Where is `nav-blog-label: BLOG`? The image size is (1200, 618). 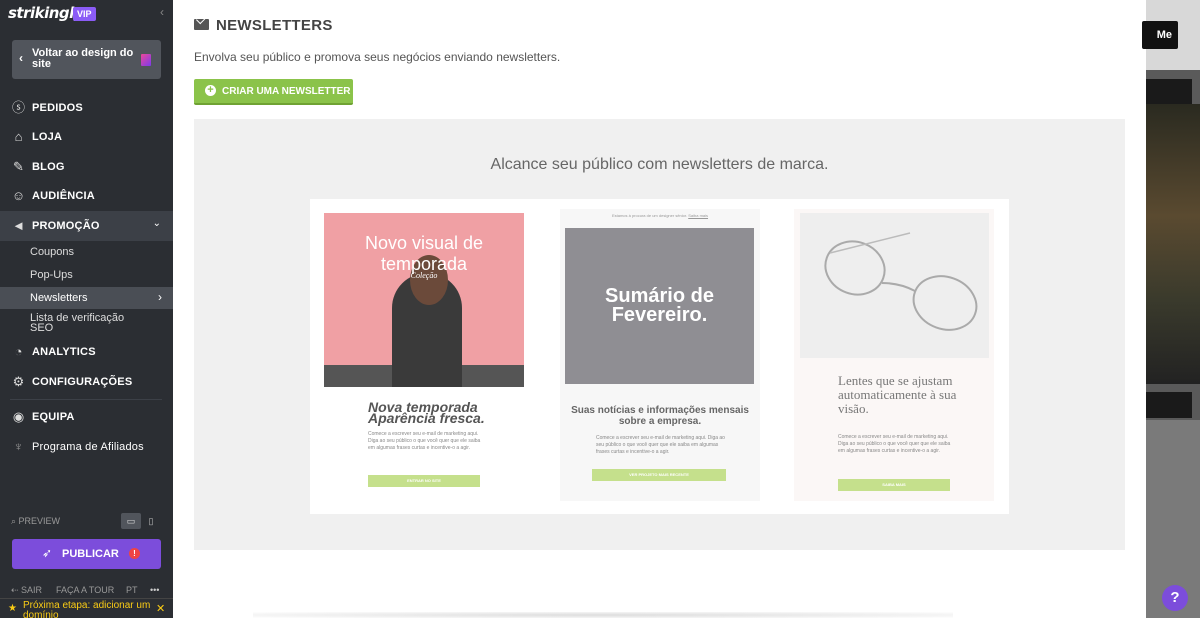 nav-blog-label: BLOG is located at coordinates (48, 167).